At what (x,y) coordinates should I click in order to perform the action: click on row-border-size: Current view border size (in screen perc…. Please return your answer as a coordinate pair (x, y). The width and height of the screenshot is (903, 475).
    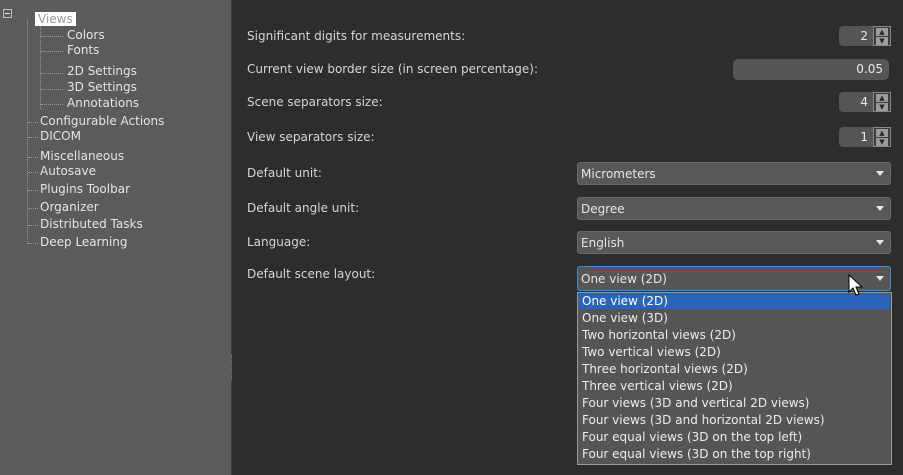
    Looking at the image, I should click on (568, 70).